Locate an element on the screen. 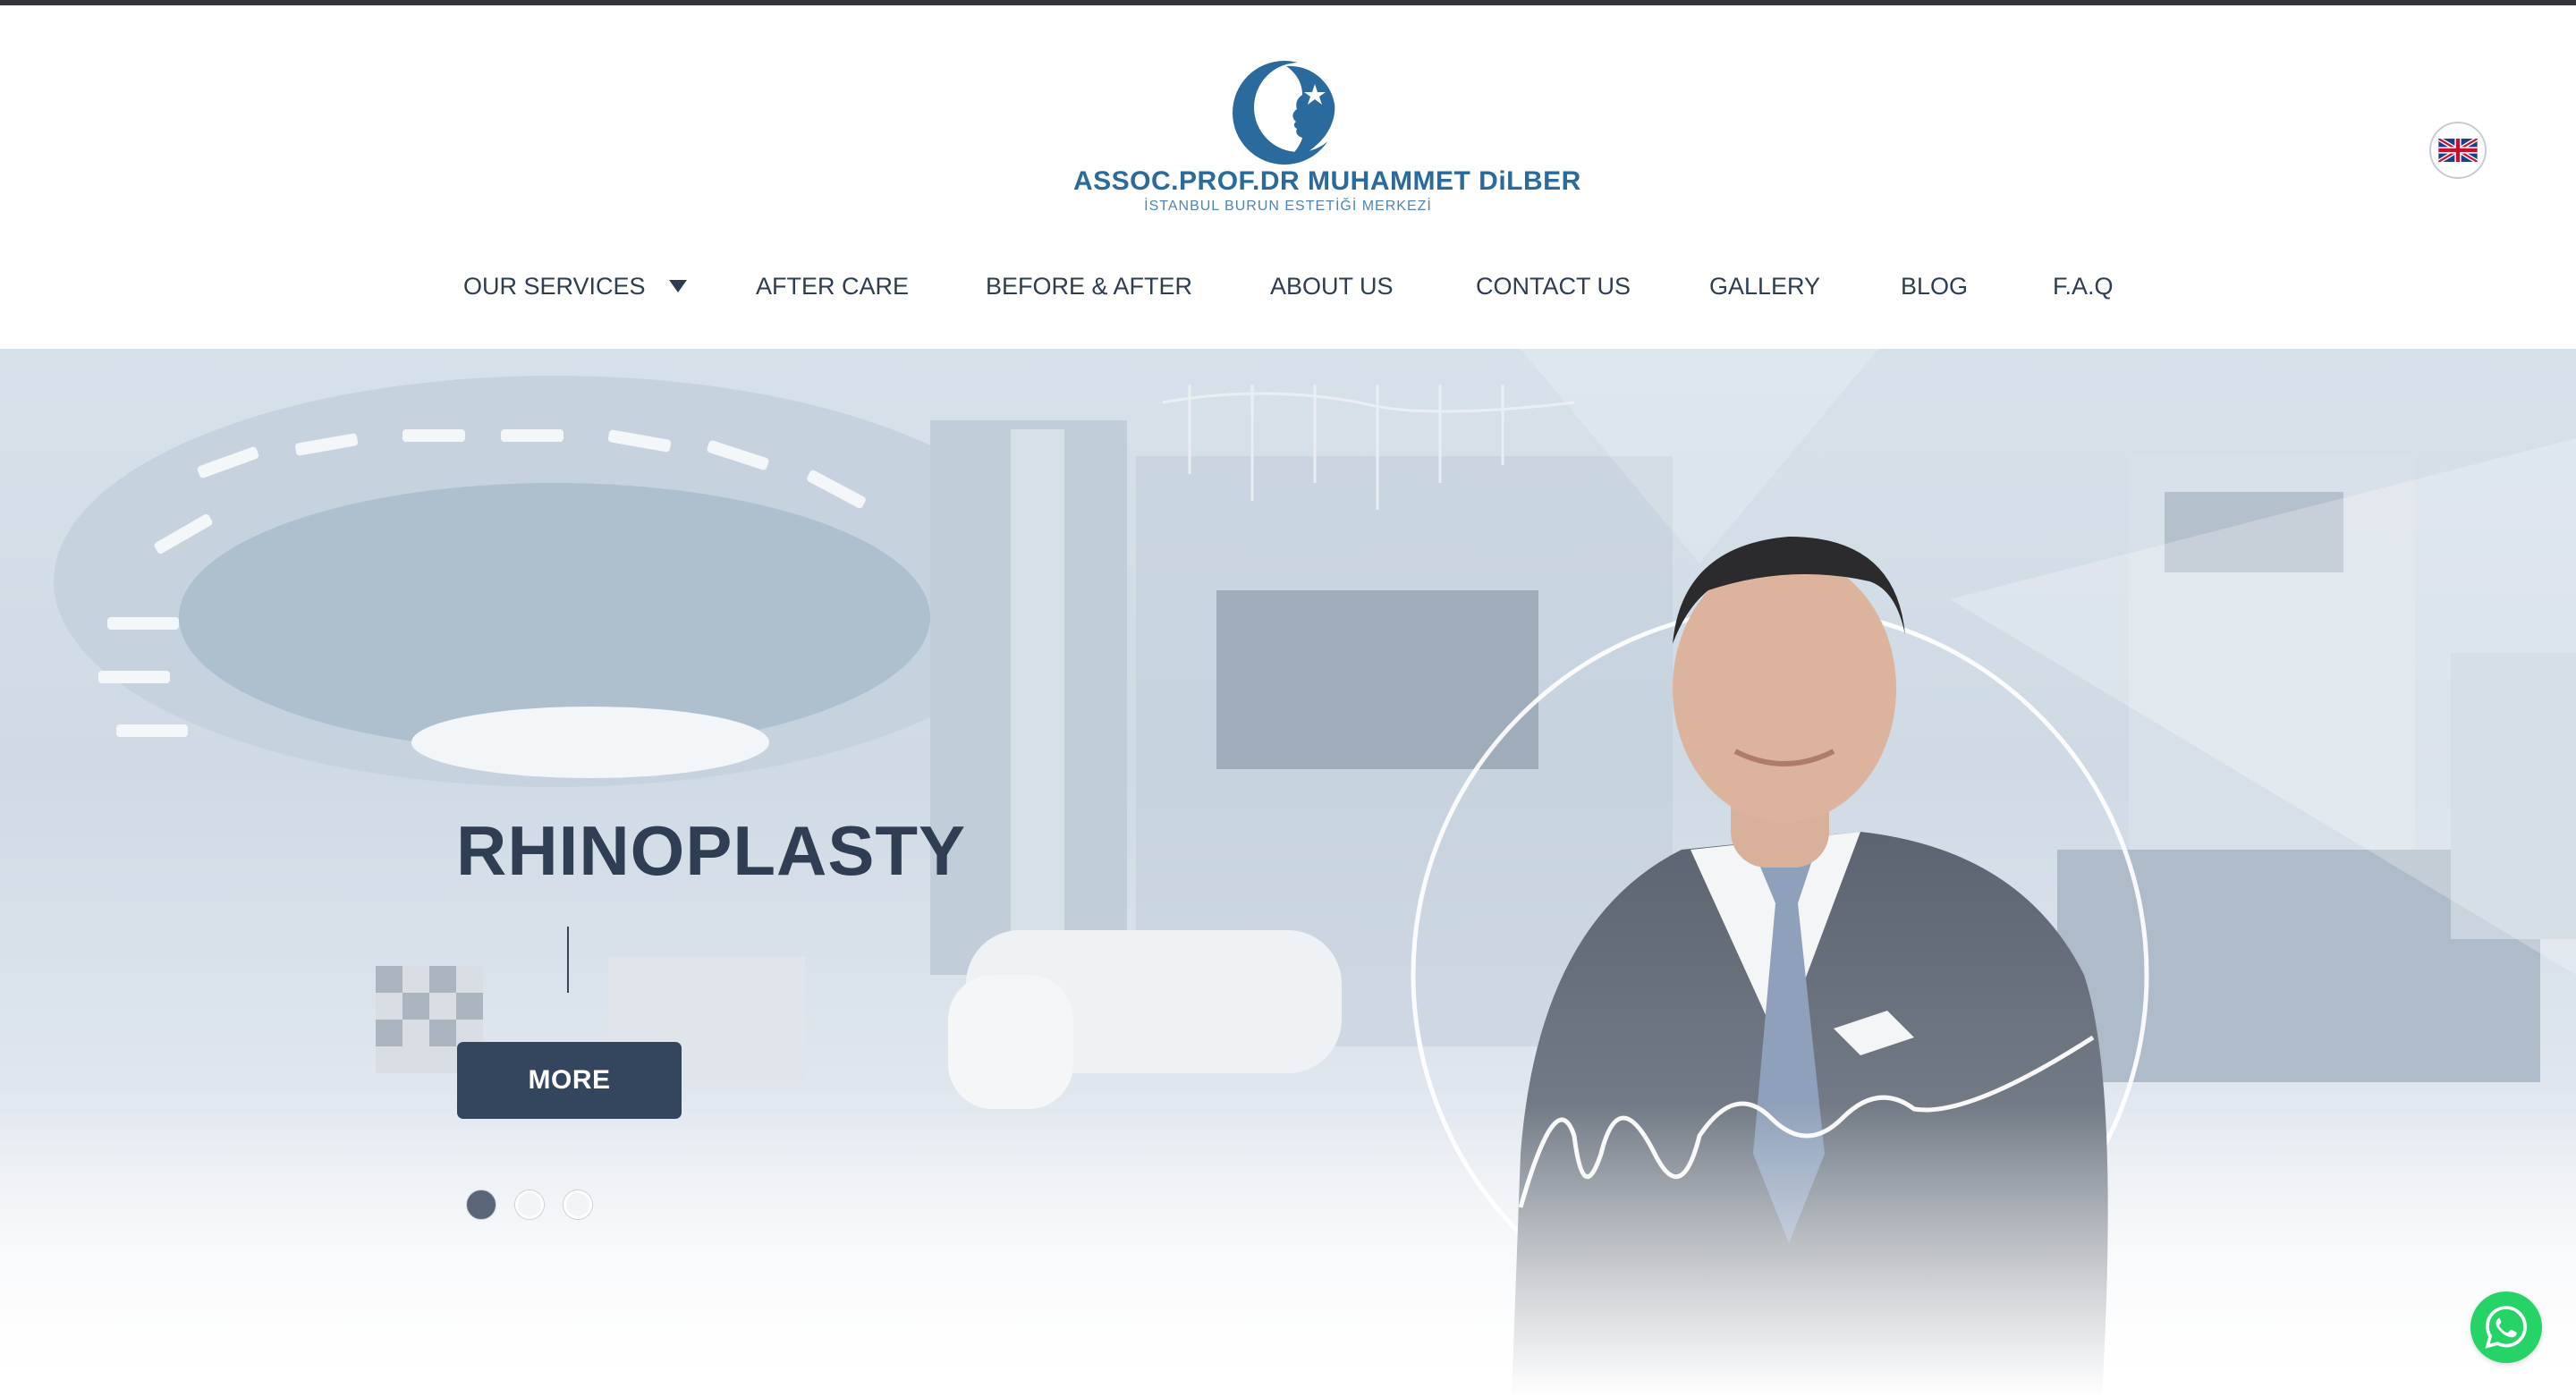 The image size is (2576, 1397). whatsapp-icon is located at coordinates (2506, 1327).